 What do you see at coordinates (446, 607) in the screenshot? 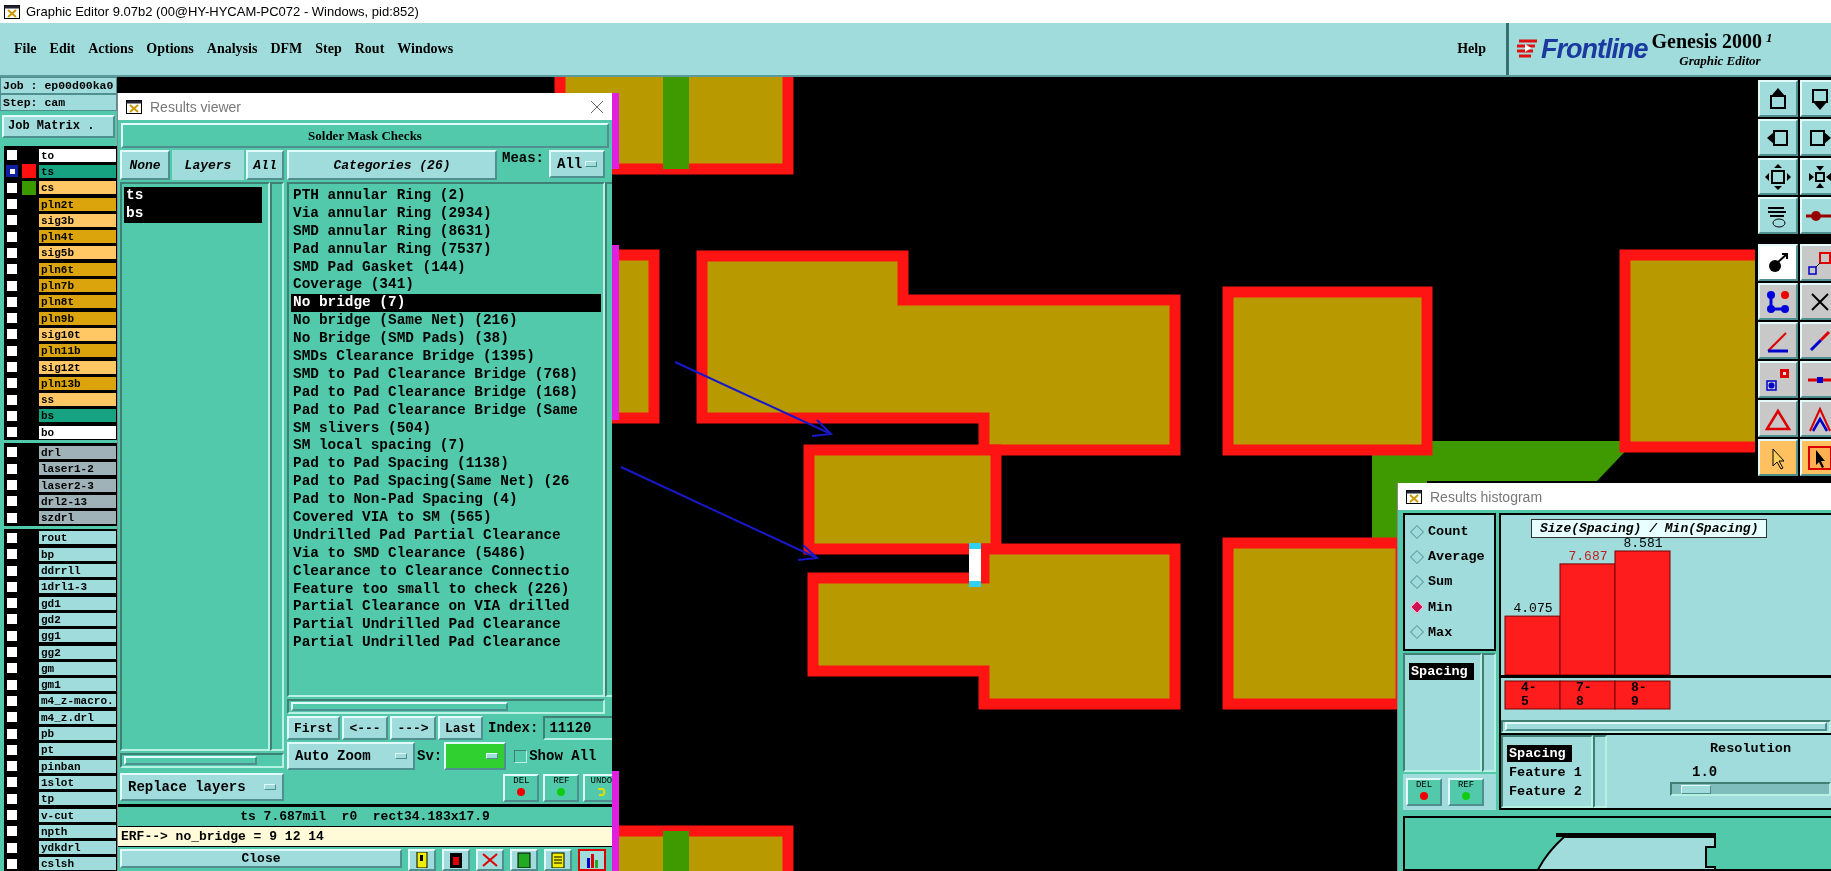
I see `category-item: Partial Clearance on VIA drilled` at bounding box center [446, 607].